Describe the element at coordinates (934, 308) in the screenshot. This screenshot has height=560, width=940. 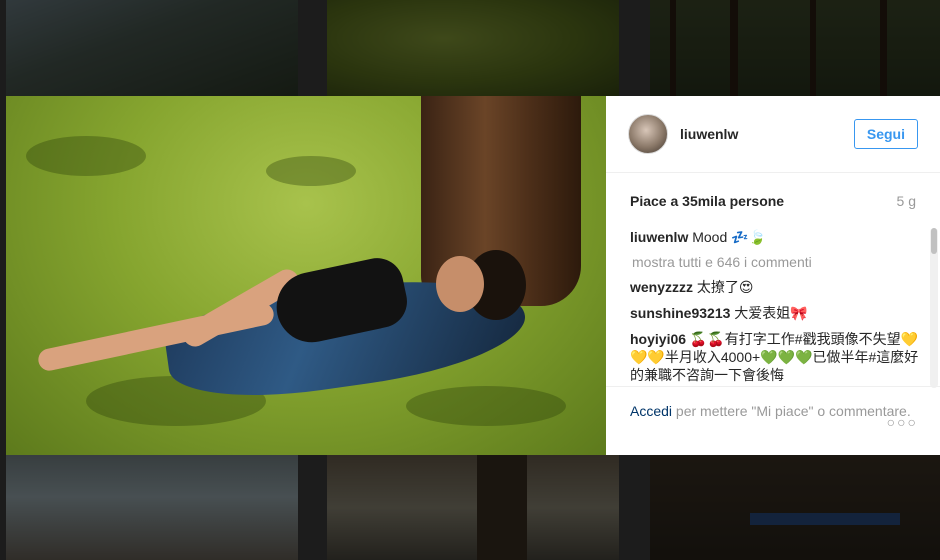
I see `comments-scrollbar` at that location.